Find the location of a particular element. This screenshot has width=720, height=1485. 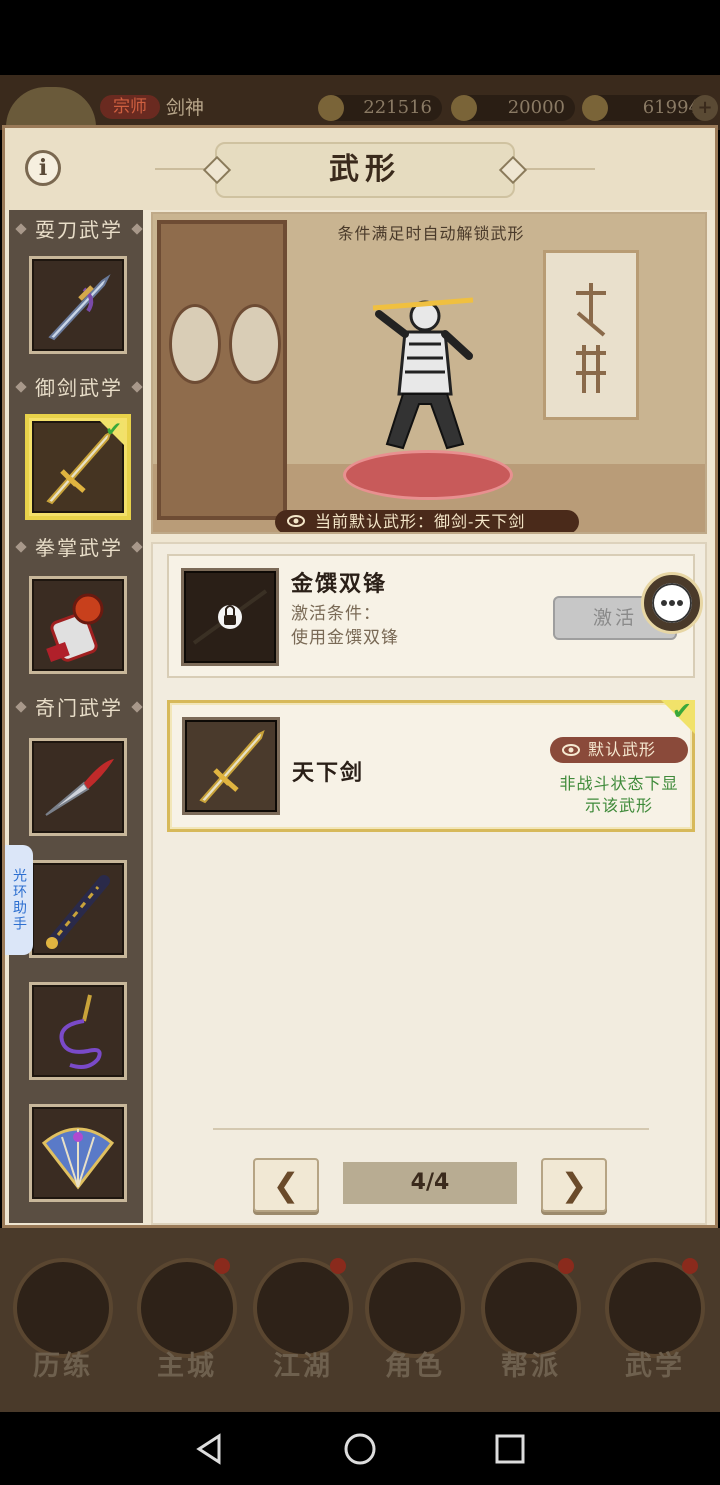

golden-sword-icon is located at coordinates (232, 767).